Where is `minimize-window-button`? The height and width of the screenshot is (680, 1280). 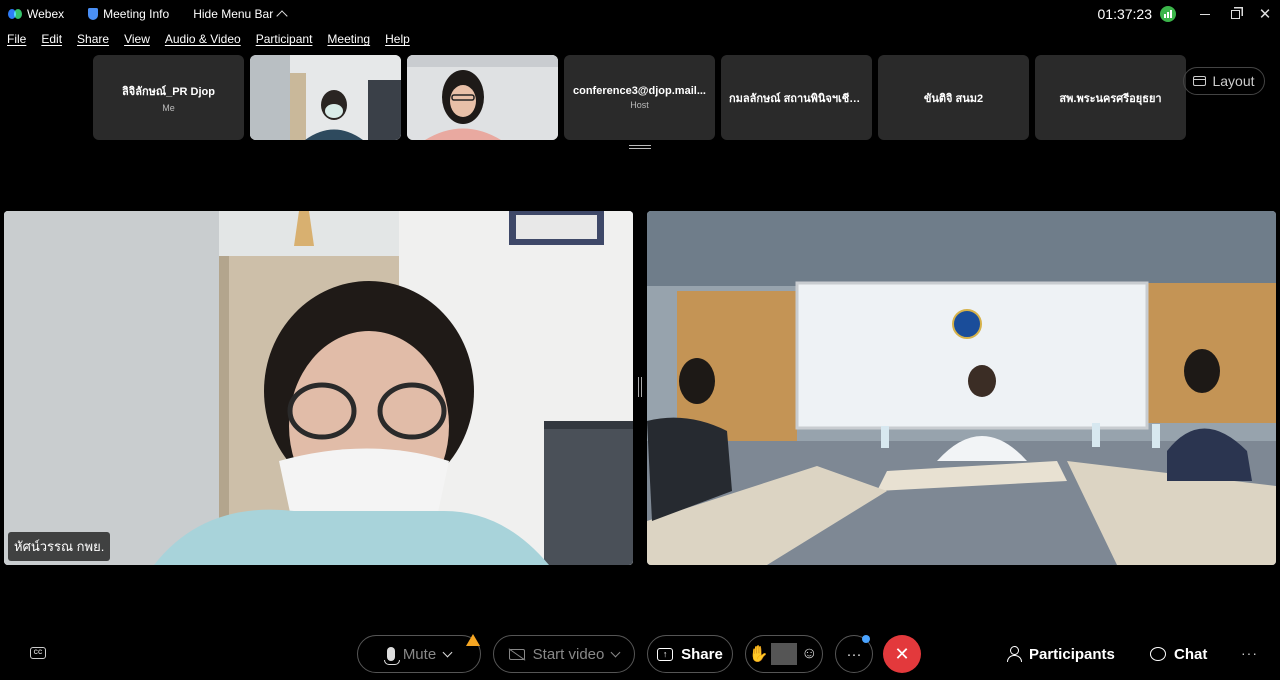 minimize-window-button is located at coordinates (1205, 14).